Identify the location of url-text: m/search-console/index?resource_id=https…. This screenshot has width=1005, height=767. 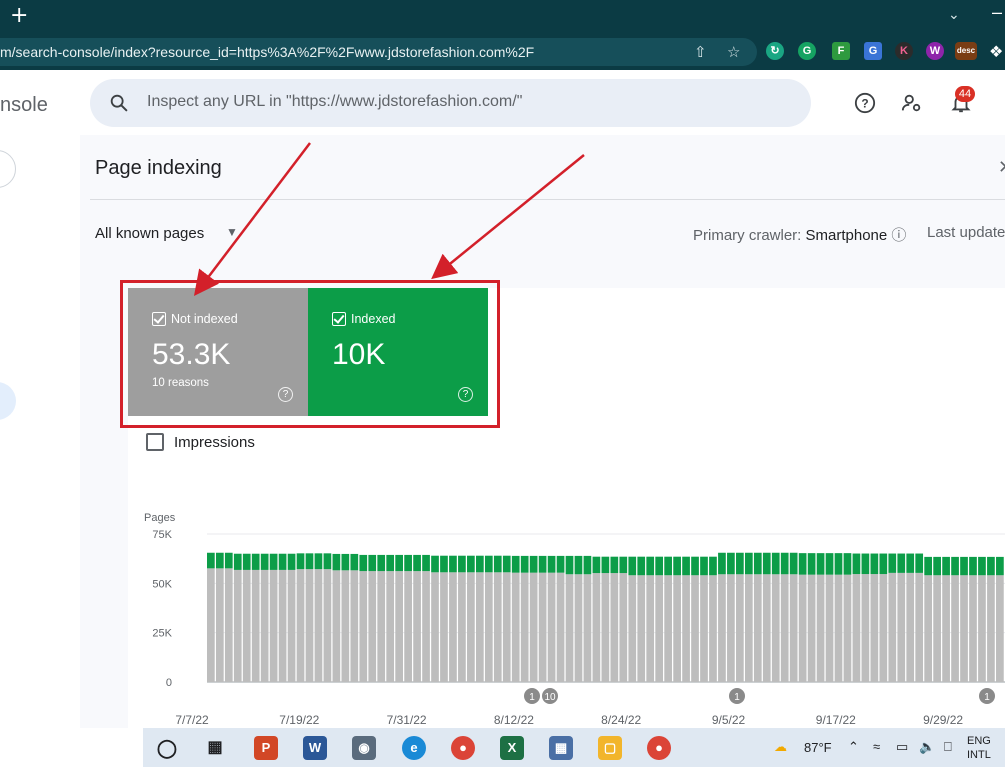
(267, 52).